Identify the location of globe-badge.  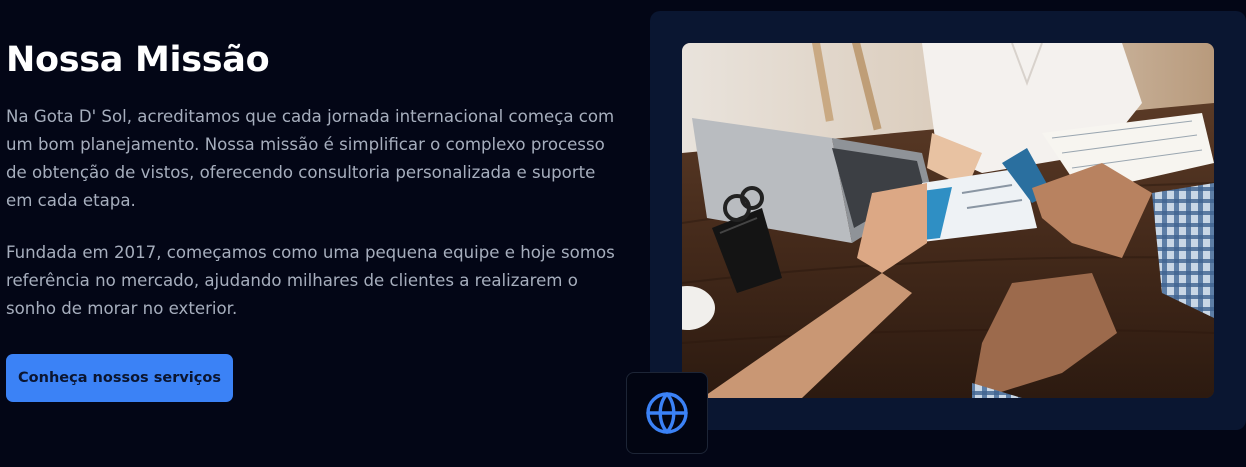
(667, 413).